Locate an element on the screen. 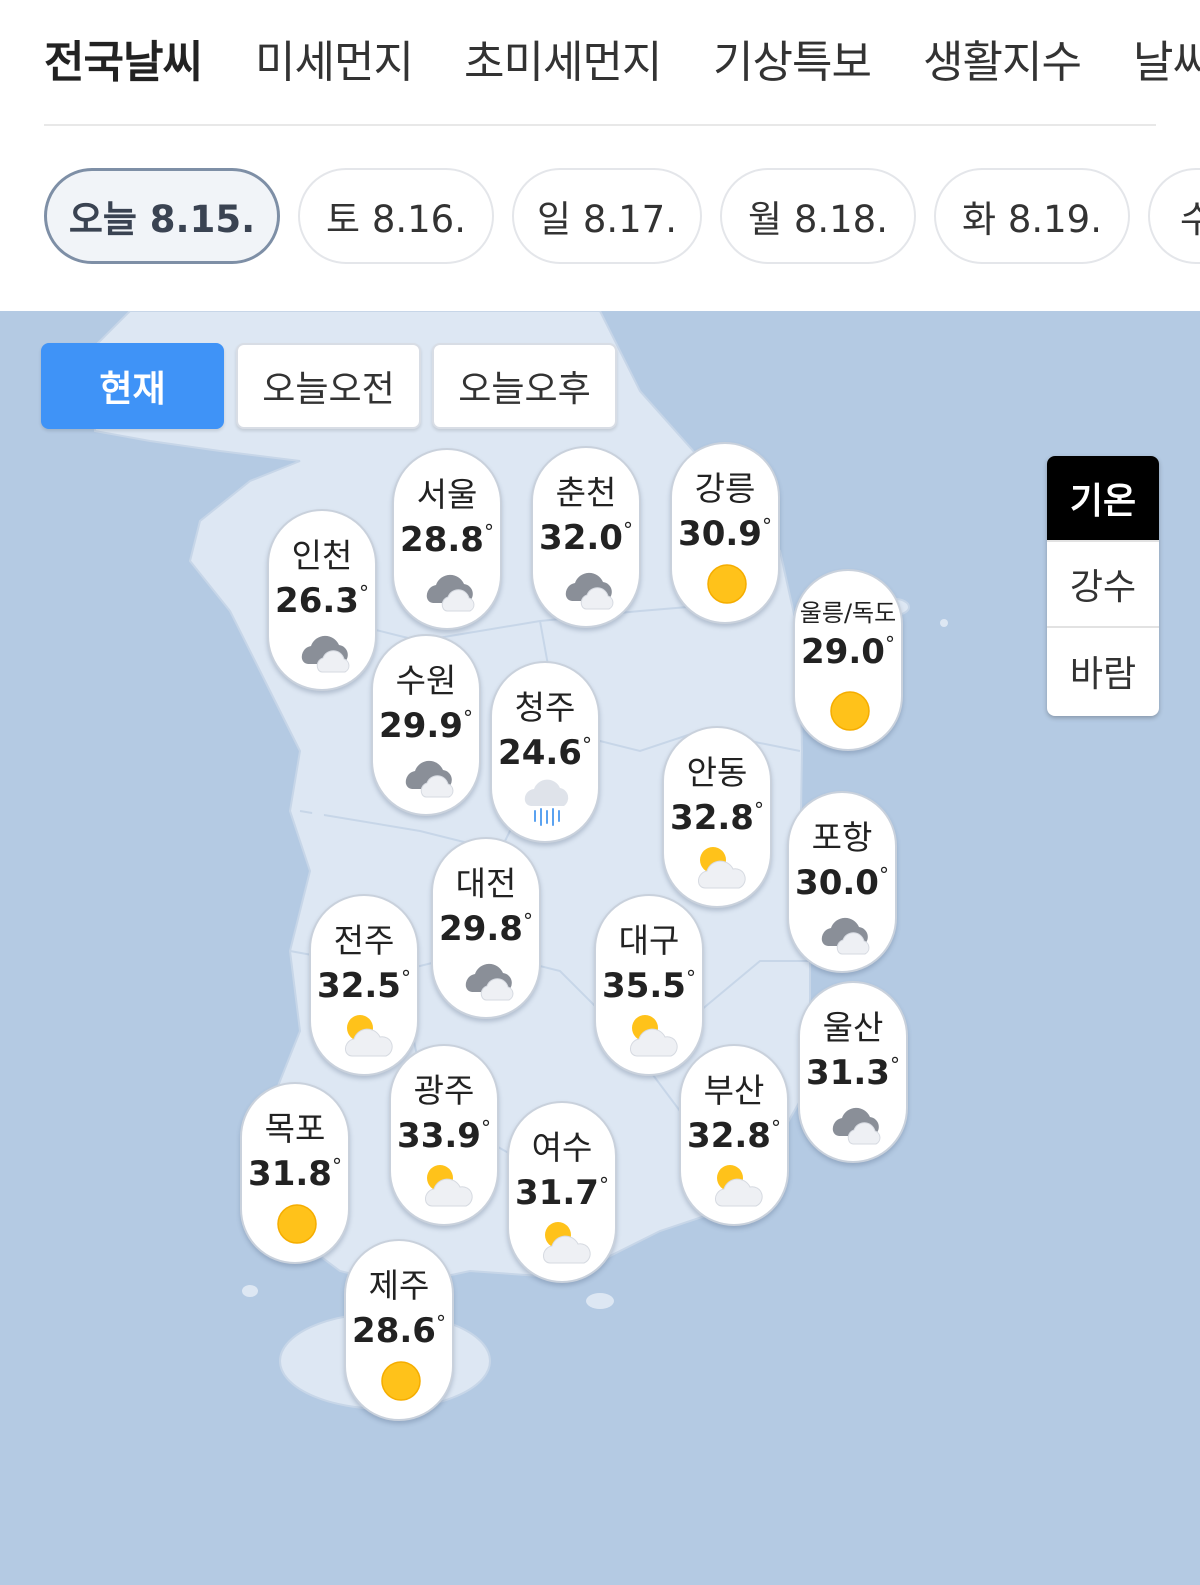 Image resolution: width=1200 pixels, height=1585 pixels. city-temp: 31.8° is located at coordinates (295, 1174).